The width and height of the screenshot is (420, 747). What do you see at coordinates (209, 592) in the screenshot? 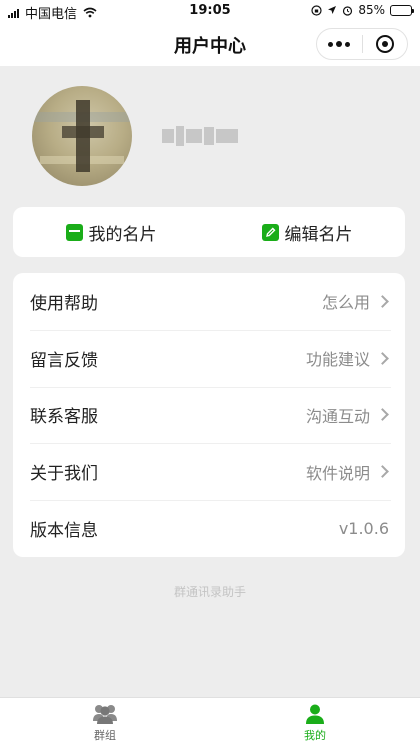
I see `app-name-footer: 群通讯录助手` at bounding box center [209, 592].